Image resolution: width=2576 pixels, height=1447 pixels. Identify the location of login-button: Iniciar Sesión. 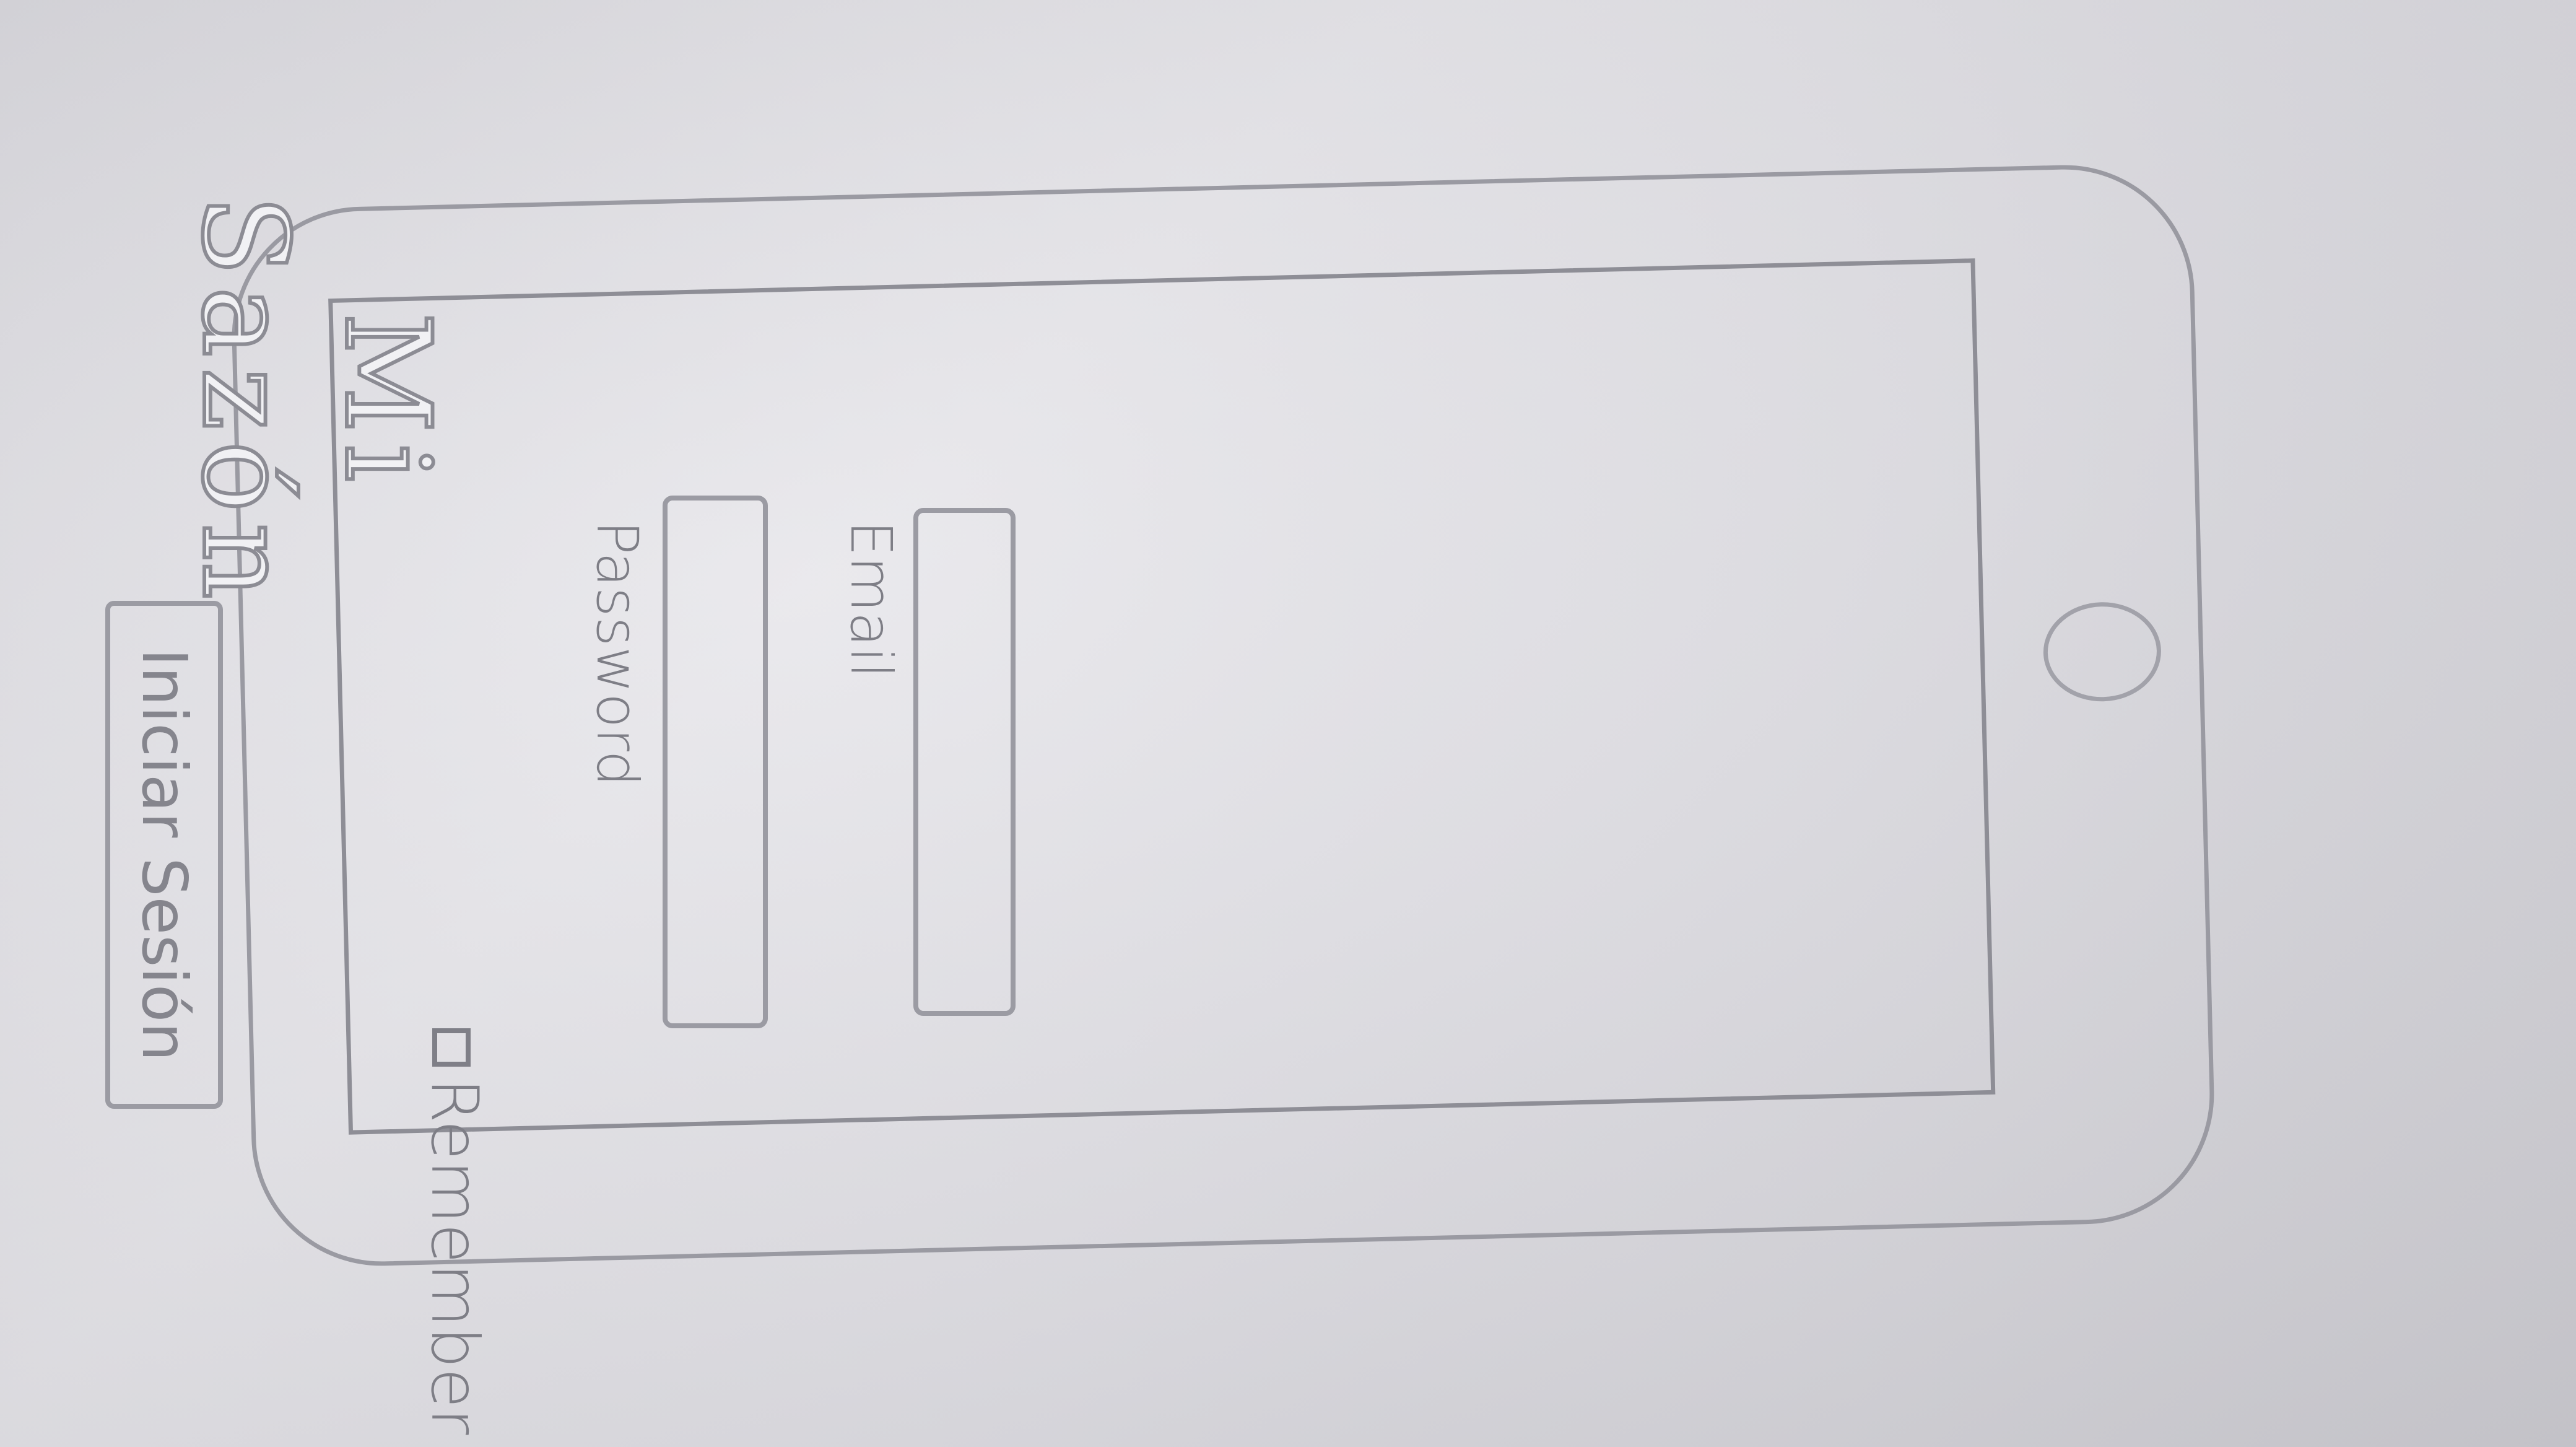
(164, 855).